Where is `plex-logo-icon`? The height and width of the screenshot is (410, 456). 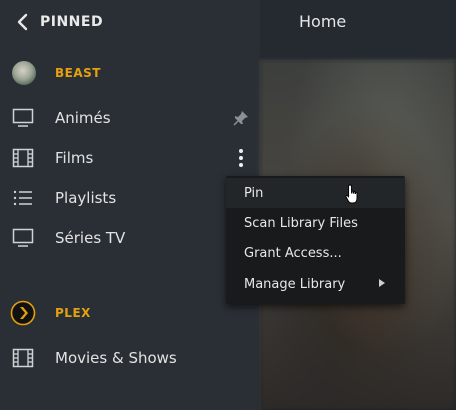
plex-logo-icon is located at coordinates (23, 313).